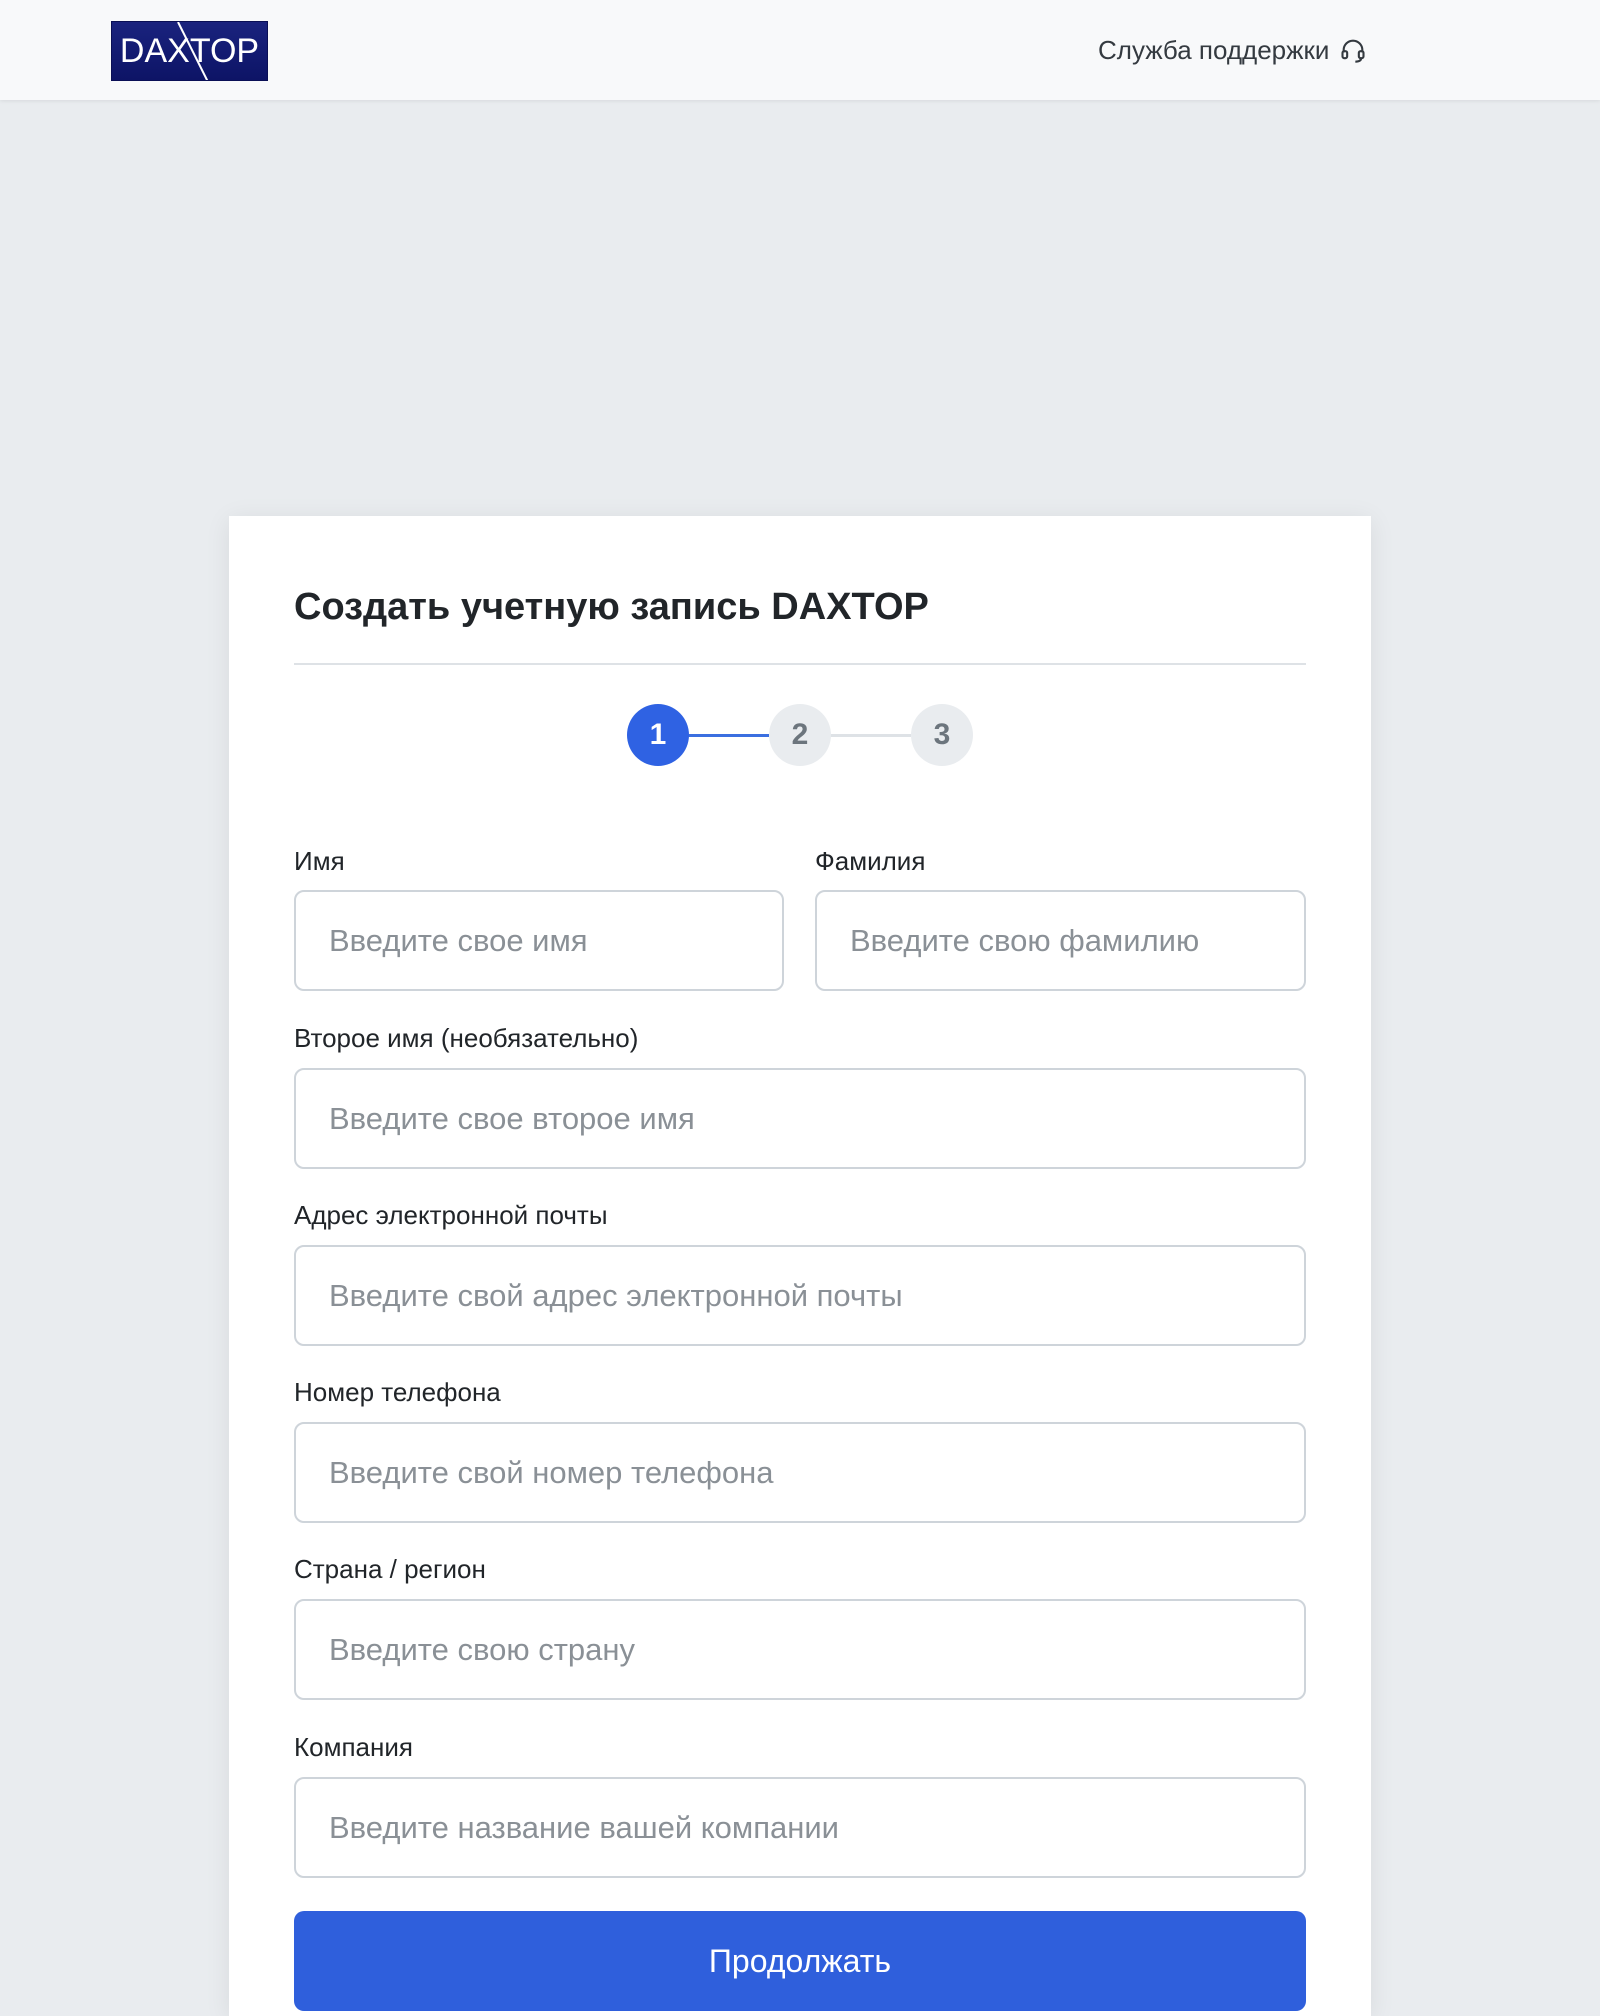 The width and height of the screenshot is (1600, 2016). I want to click on country-label: Страна / регион, so click(390, 1569).